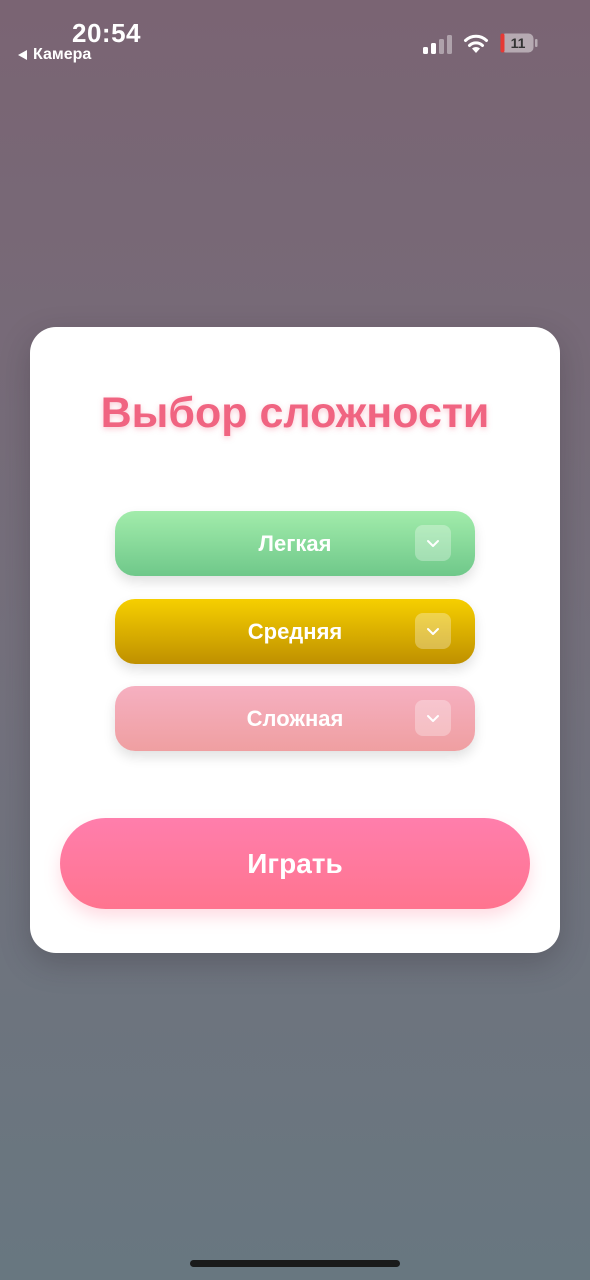 Image resolution: width=590 pixels, height=1280 pixels. Describe the element at coordinates (295, 1263) in the screenshot. I see `home-indicator` at that location.